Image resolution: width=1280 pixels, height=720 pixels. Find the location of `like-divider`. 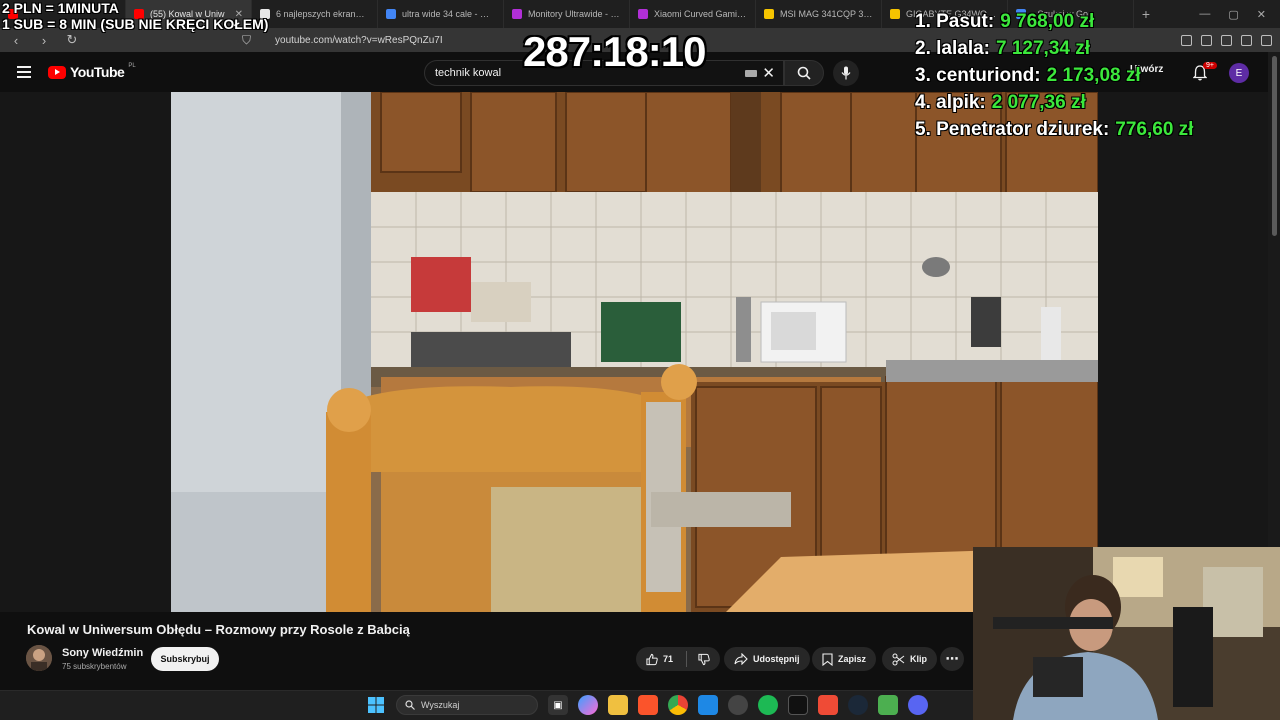

like-divider is located at coordinates (686, 659).